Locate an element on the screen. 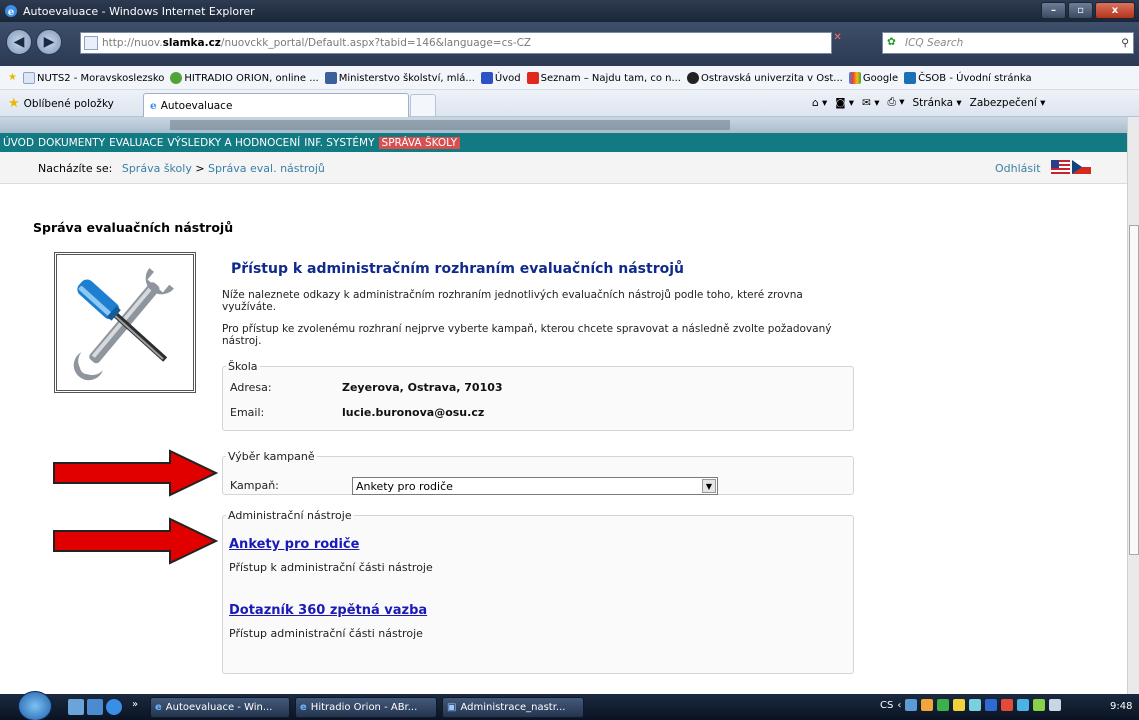  clock: 9:48 is located at coordinates (1121, 706).